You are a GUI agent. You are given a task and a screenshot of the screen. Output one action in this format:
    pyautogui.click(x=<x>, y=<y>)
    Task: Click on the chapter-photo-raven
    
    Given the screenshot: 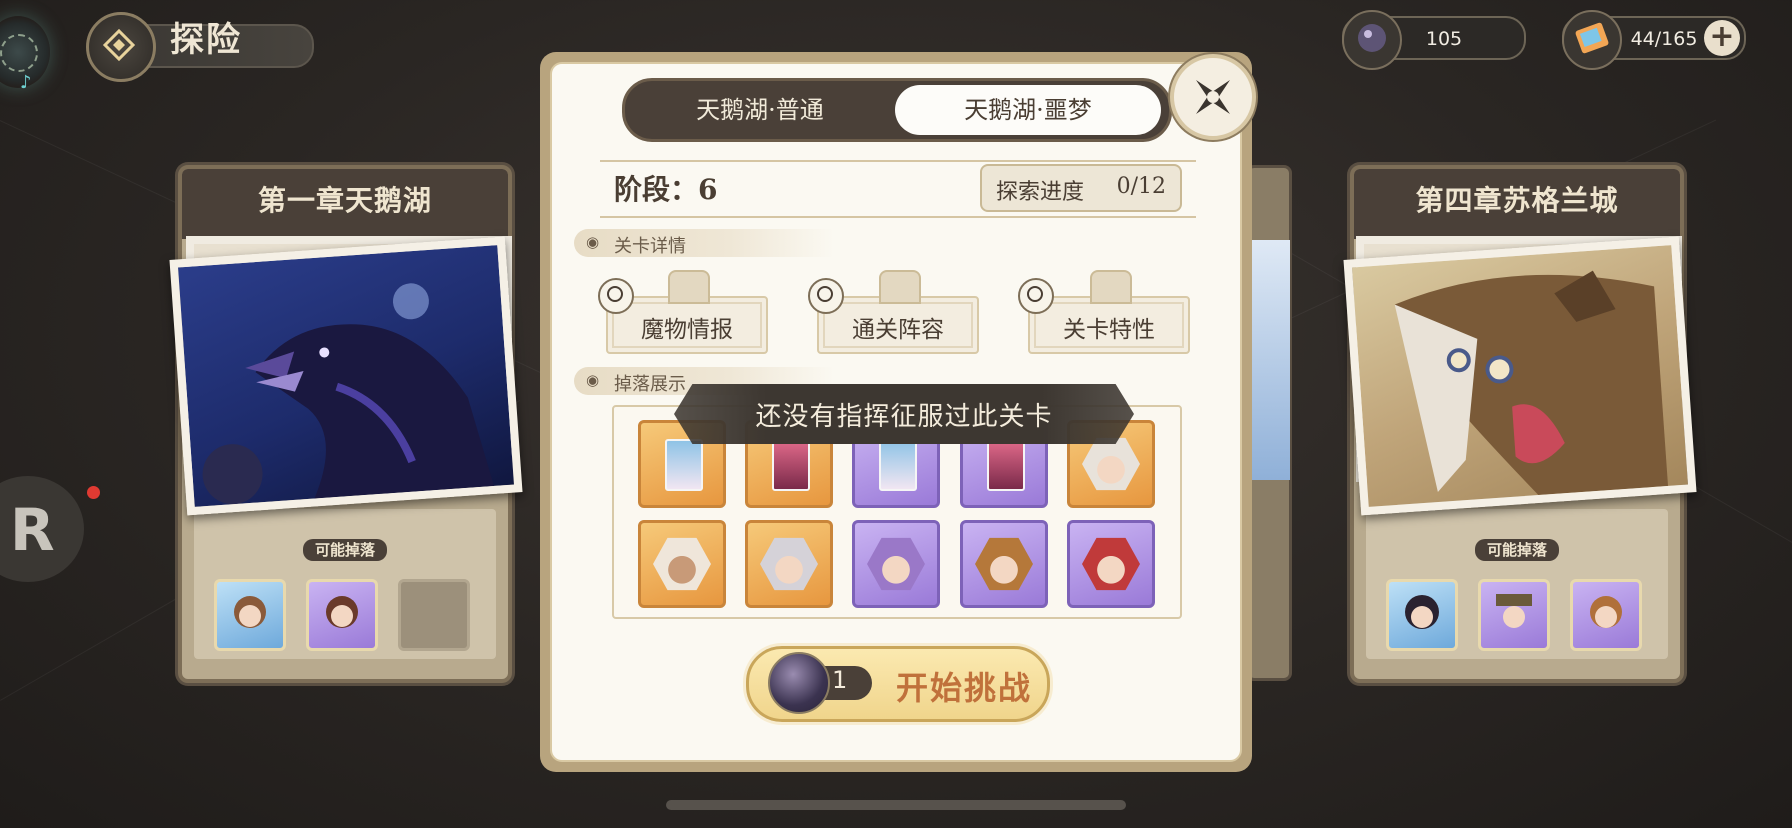 What is the action you would take?
    pyautogui.click(x=346, y=376)
    